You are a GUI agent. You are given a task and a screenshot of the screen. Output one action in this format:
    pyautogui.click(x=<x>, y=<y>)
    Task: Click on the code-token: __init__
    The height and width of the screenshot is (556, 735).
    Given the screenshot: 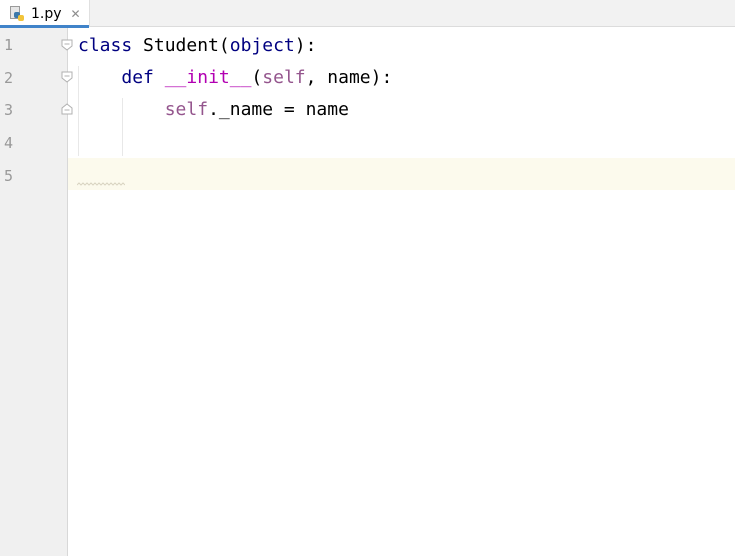 What is the action you would take?
    pyautogui.click(x=208, y=77)
    